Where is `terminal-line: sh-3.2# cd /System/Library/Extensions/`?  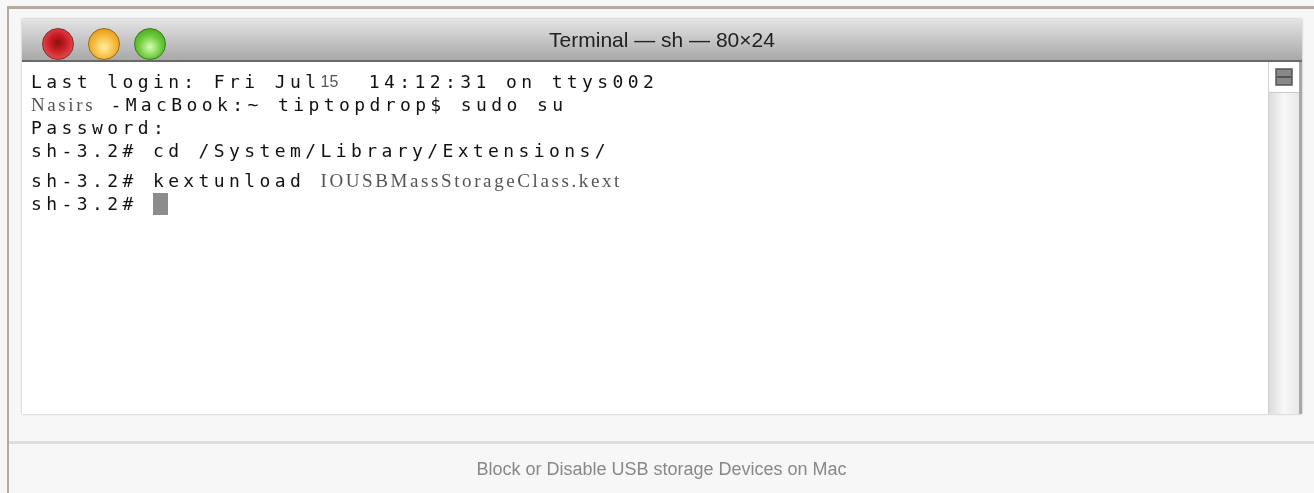
terminal-line: sh-3.2# cd /System/Library/Extensions/ is located at coordinates (321, 150).